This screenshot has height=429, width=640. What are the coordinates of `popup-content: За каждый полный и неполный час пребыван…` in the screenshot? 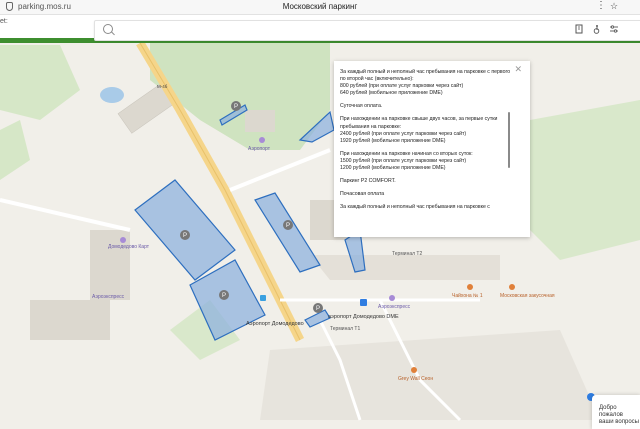 It's located at (426, 143).